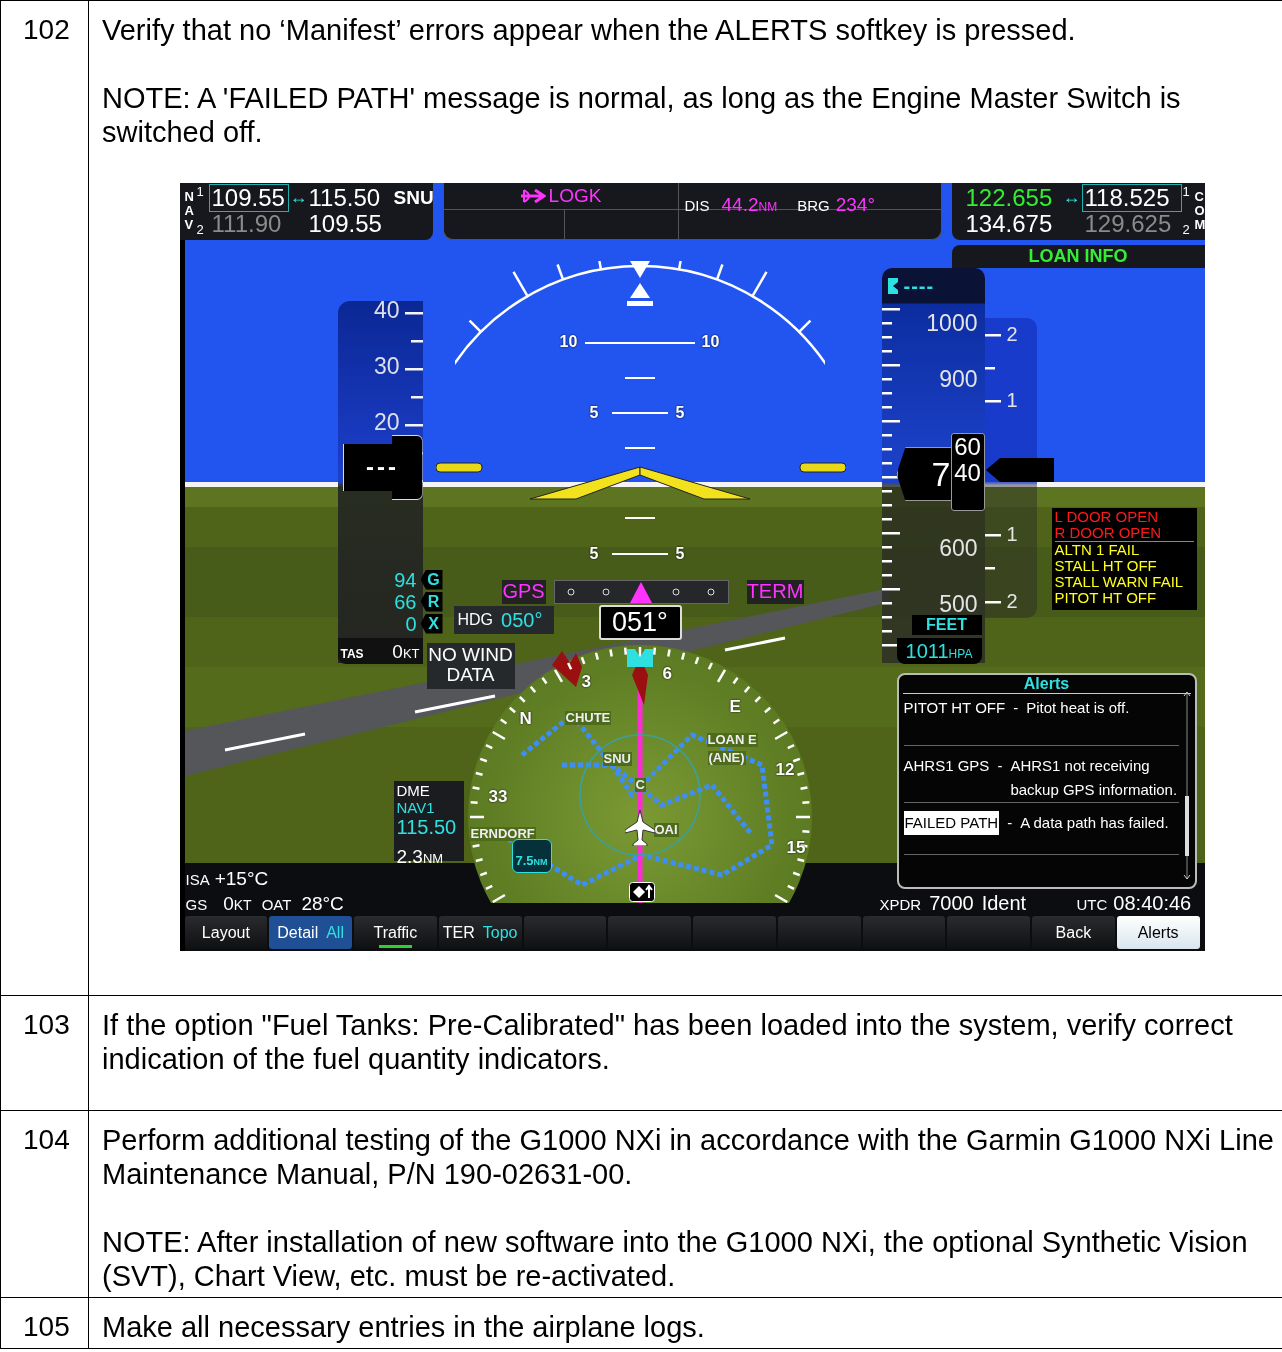 The height and width of the screenshot is (1352, 1282). I want to click on vertical-speed-pointer, so click(1019, 470).